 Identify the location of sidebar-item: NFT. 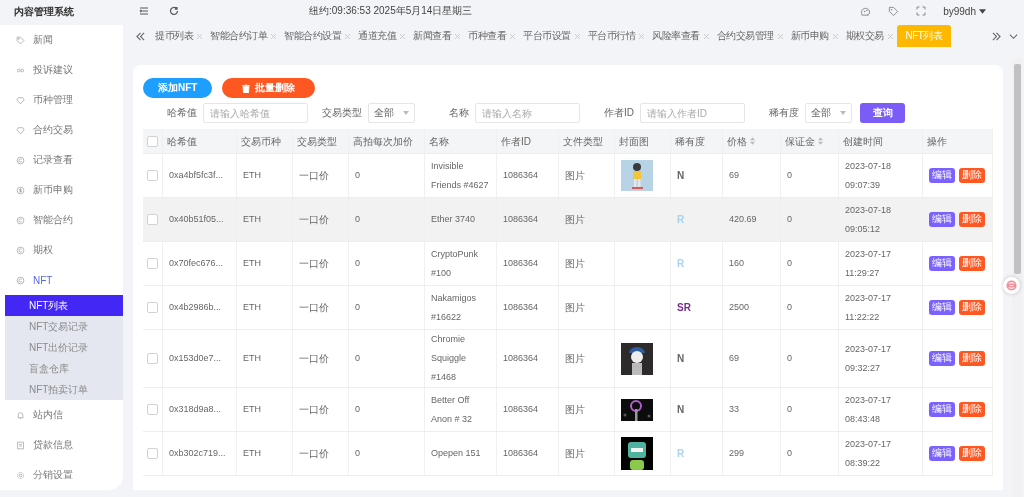
(61, 280).